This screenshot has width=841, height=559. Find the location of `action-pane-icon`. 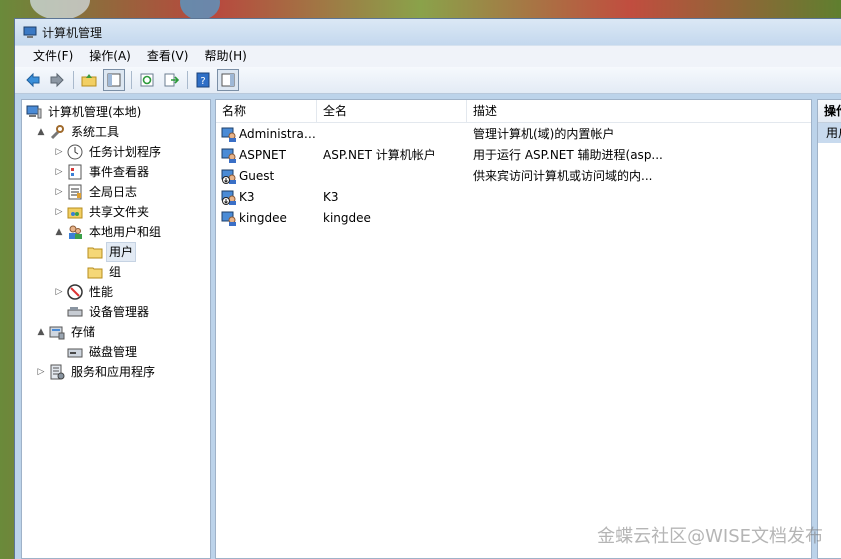

action-pane-icon is located at coordinates (228, 80).